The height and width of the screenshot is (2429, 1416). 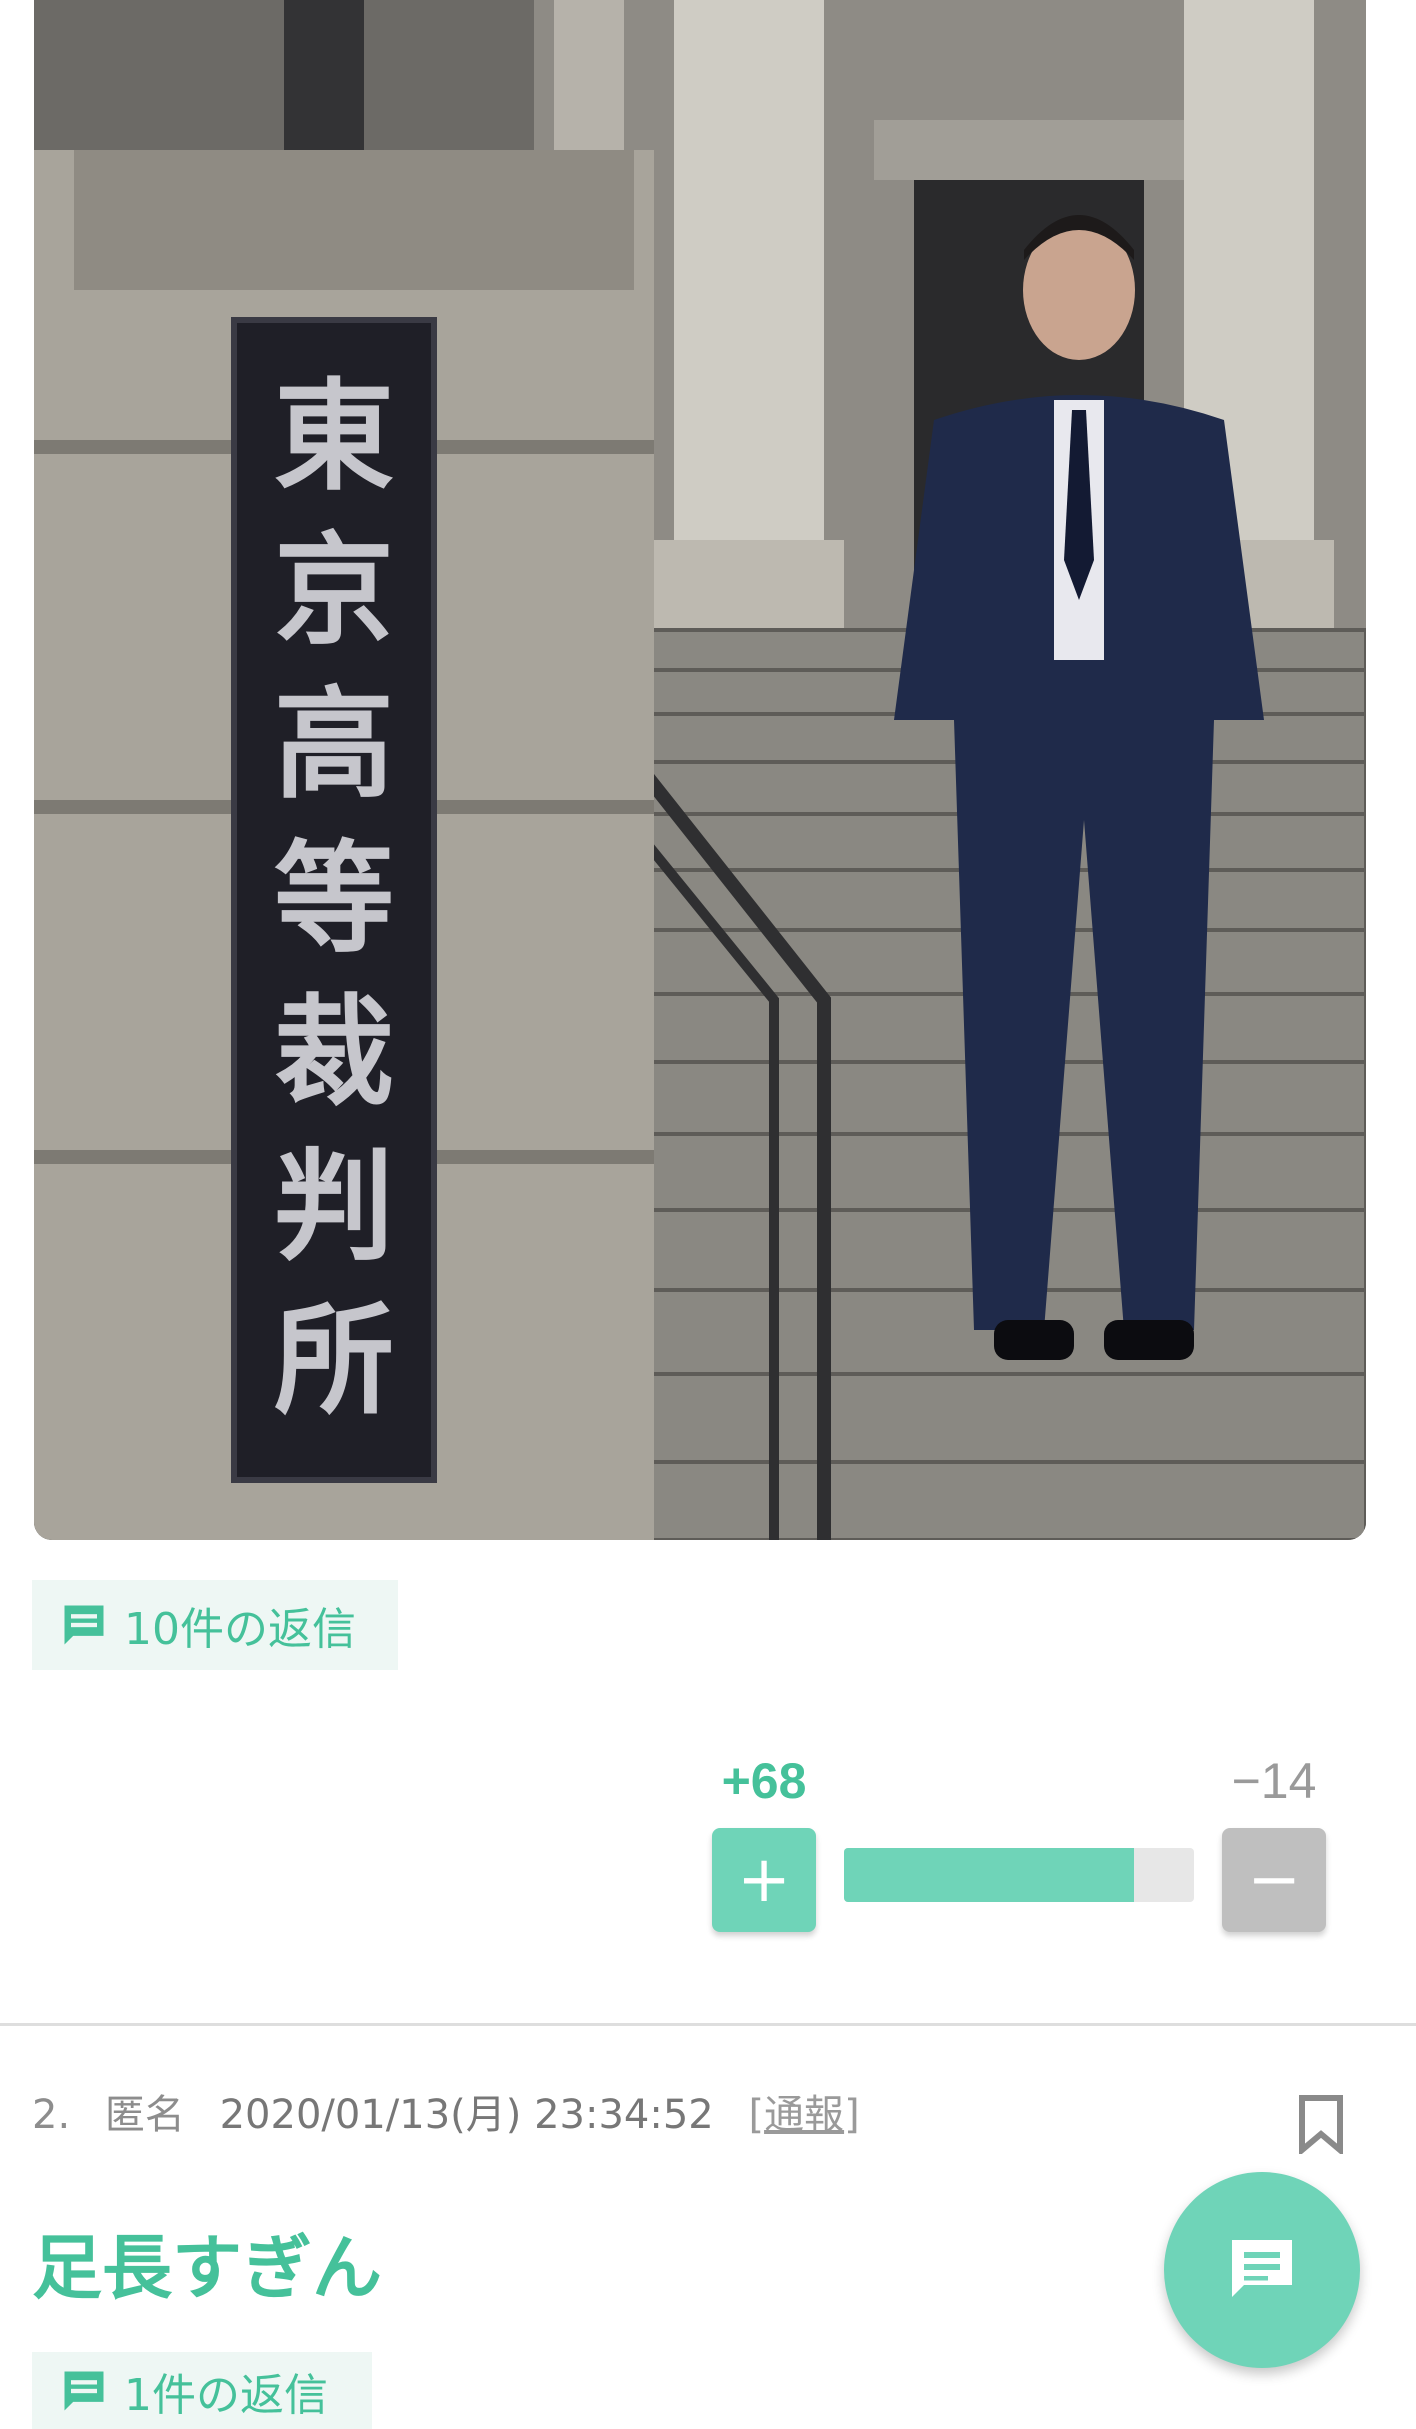 What do you see at coordinates (1274, 1880) in the screenshot?
I see `minus-vote-button: −` at bounding box center [1274, 1880].